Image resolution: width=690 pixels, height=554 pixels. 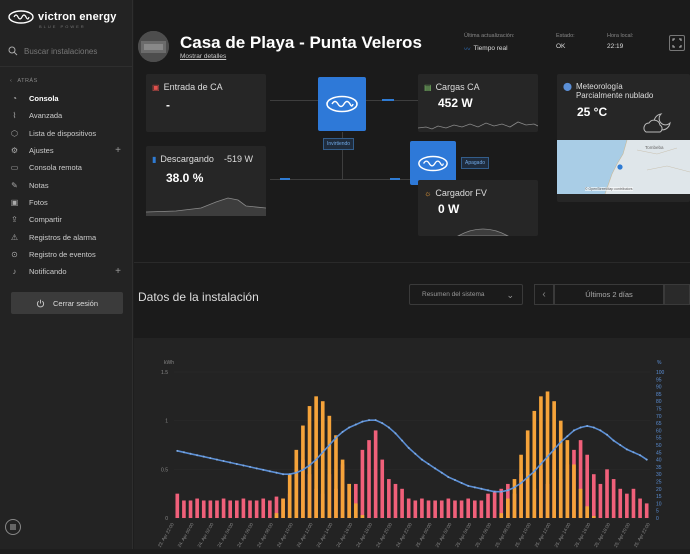 I want to click on sidebar-item-label: Lista de dispositivos, so click(x=63, y=133).